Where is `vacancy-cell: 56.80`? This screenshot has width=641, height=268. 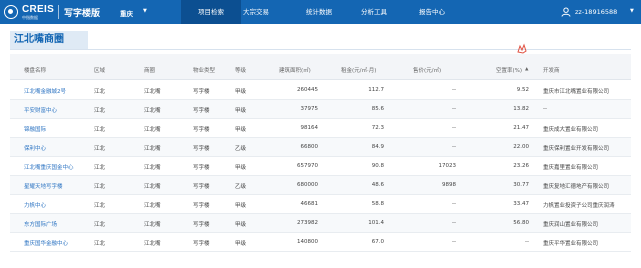
vacancy-cell: 56.80 is located at coordinates (521, 223).